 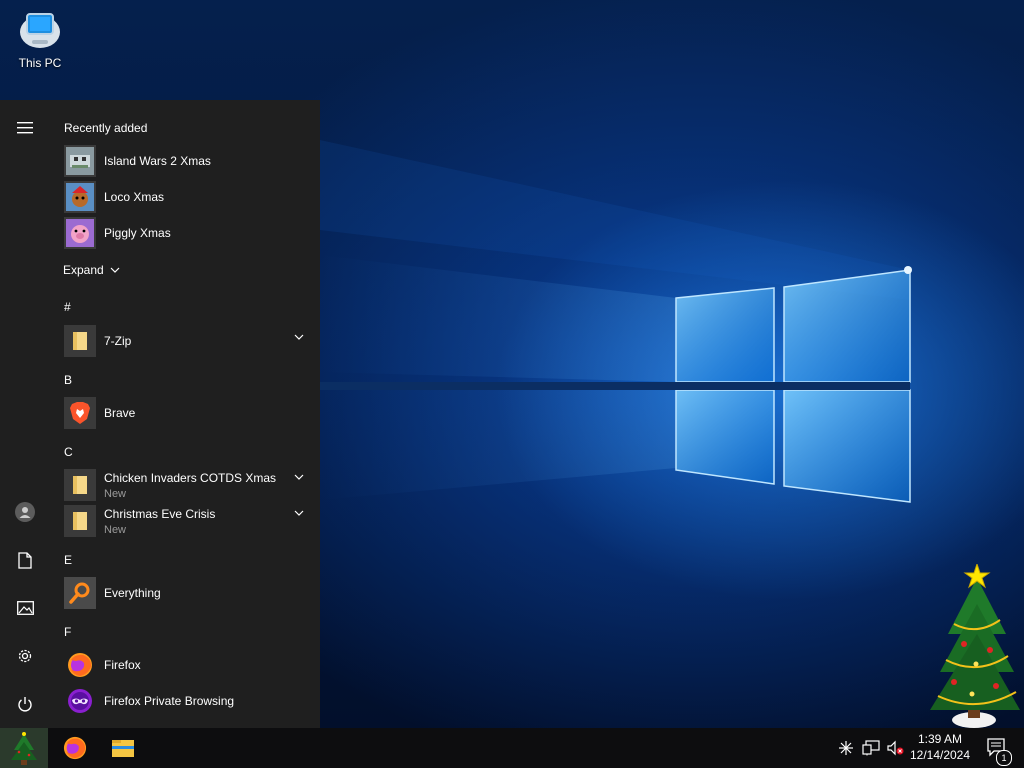 What do you see at coordinates (186, 233) in the screenshot?
I see `app-item-piggly-xmas: Piggly Xmas` at bounding box center [186, 233].